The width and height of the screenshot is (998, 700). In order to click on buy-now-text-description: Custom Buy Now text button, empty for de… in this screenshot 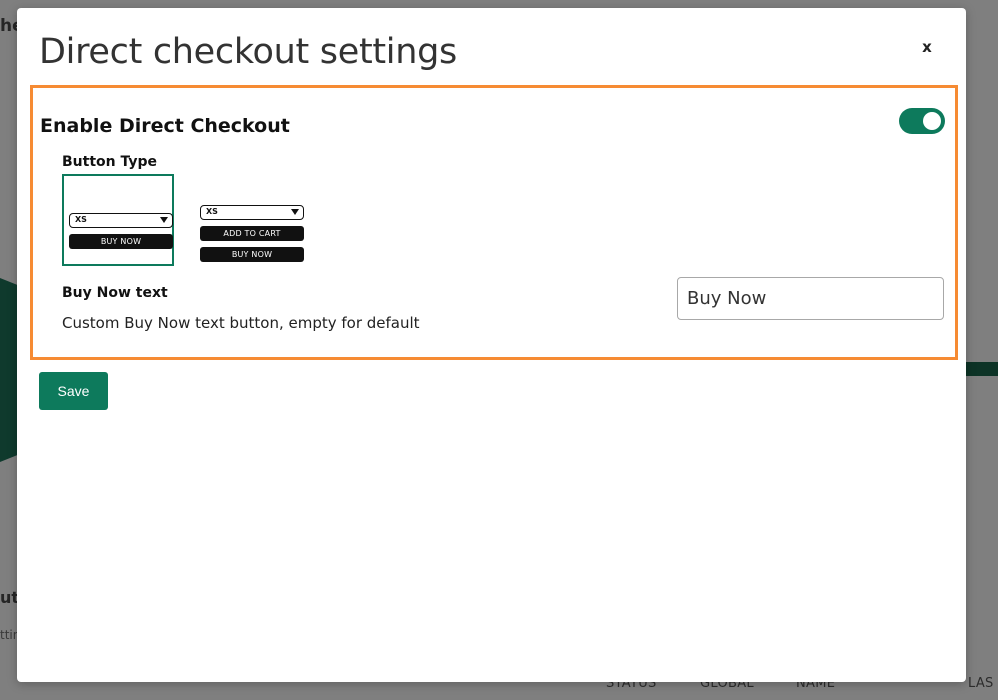, I will do `click(241, 323)`.